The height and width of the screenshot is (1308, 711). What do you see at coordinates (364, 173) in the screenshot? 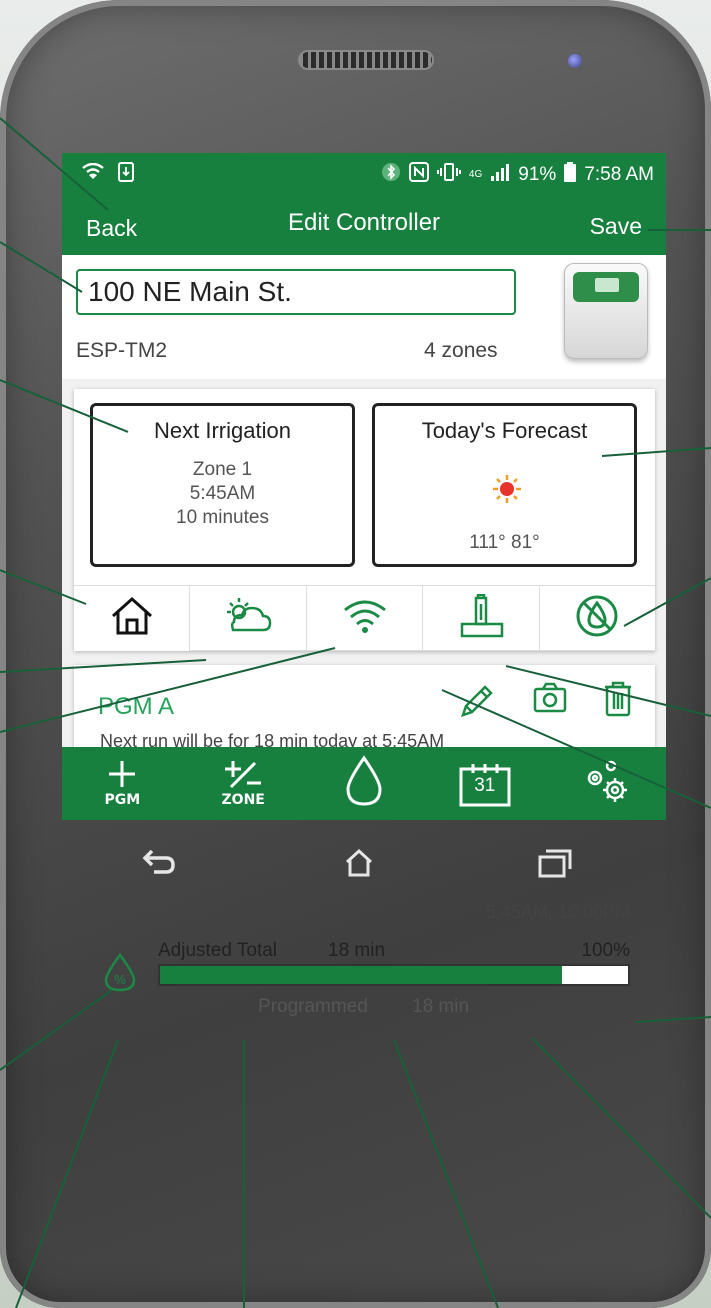
I see `status-bar: 4G 91% 7:58 AM` at bounding box center [364, 173].